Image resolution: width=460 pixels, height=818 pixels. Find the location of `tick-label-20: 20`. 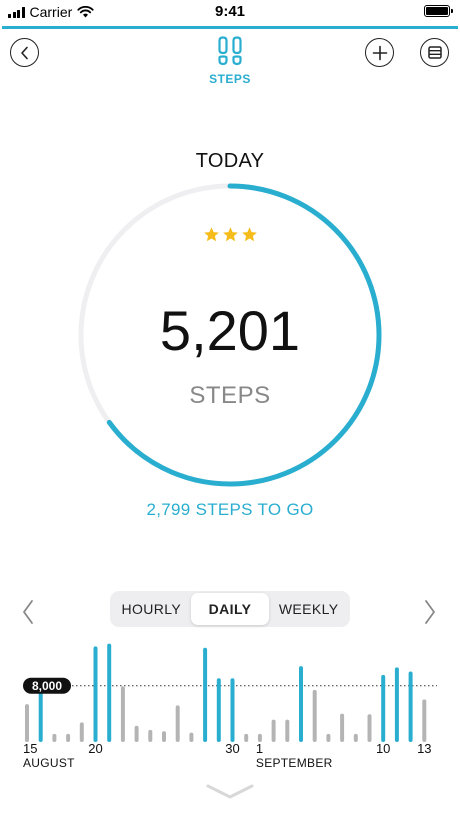

tick-label-20: 20 is located at coordinates (95, 748).